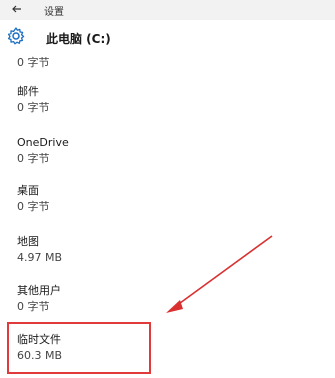  I want to click on list-item-maps: 地图 4.97 MB, so click(39, 250).